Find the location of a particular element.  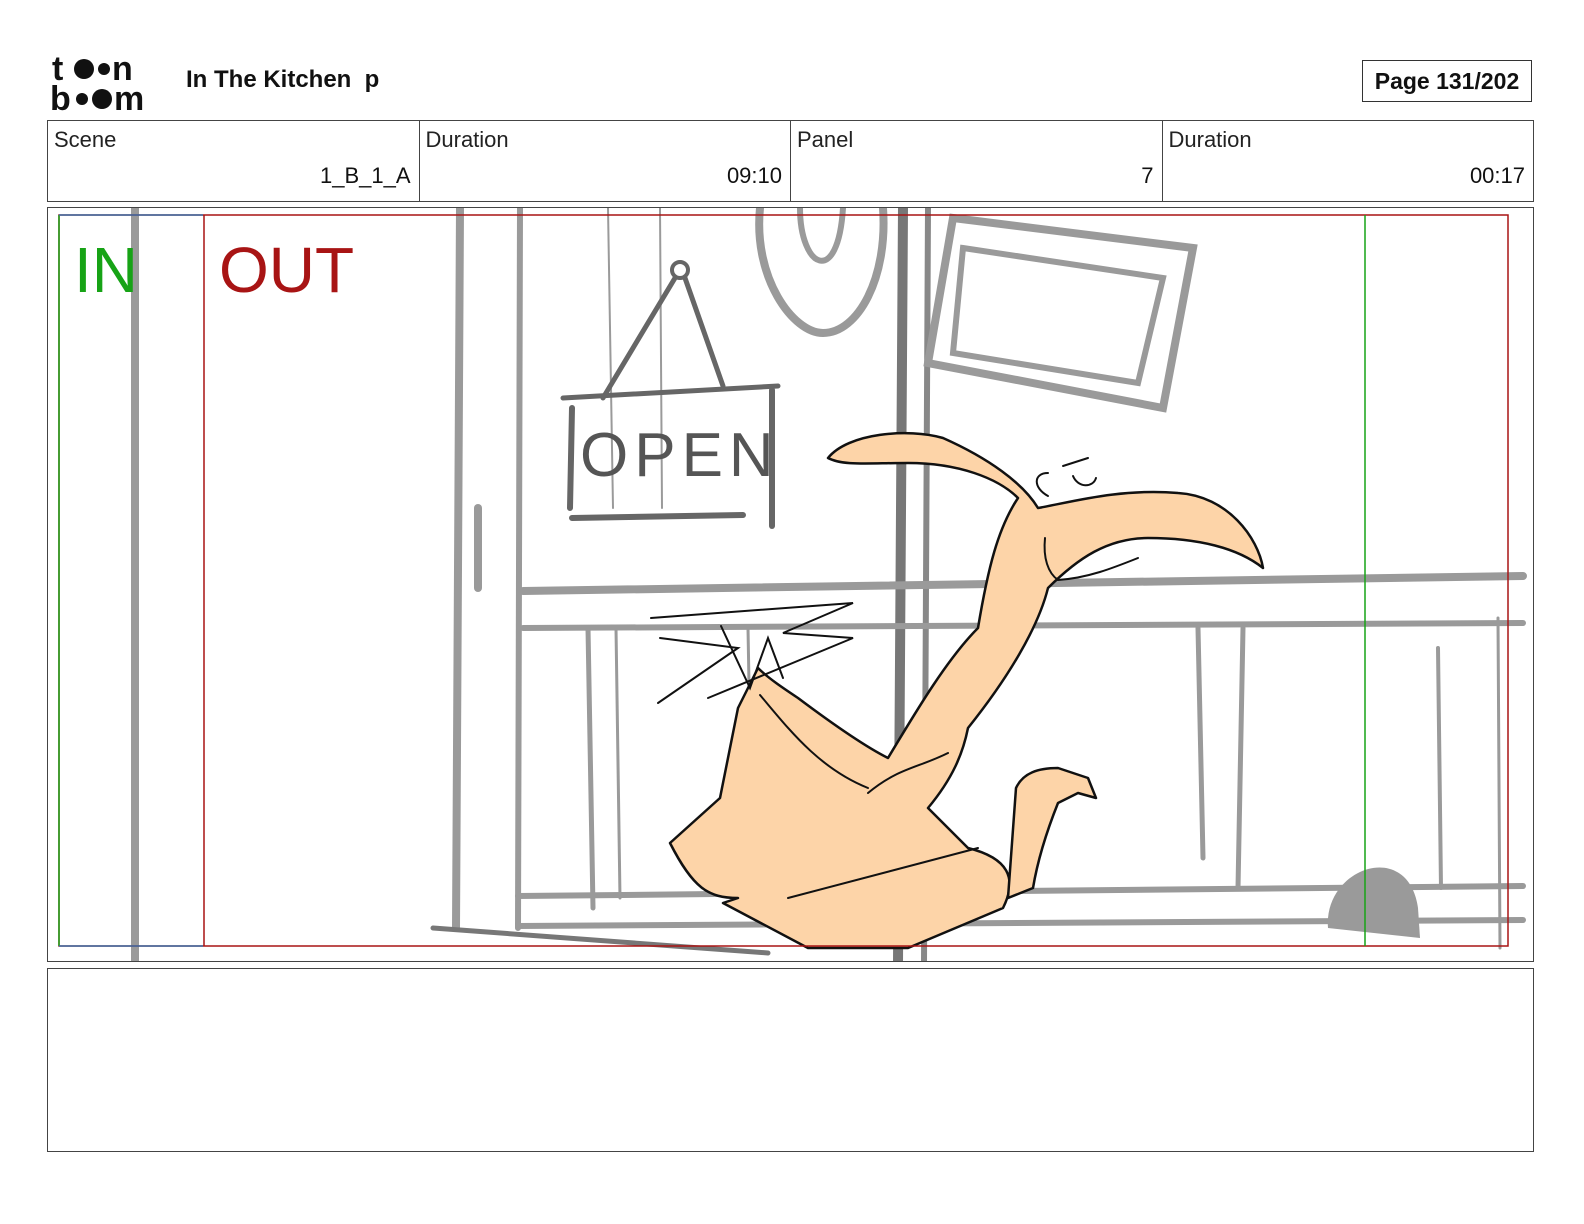

panel-cell: Panel 7 is located at coordinates (977, 161).